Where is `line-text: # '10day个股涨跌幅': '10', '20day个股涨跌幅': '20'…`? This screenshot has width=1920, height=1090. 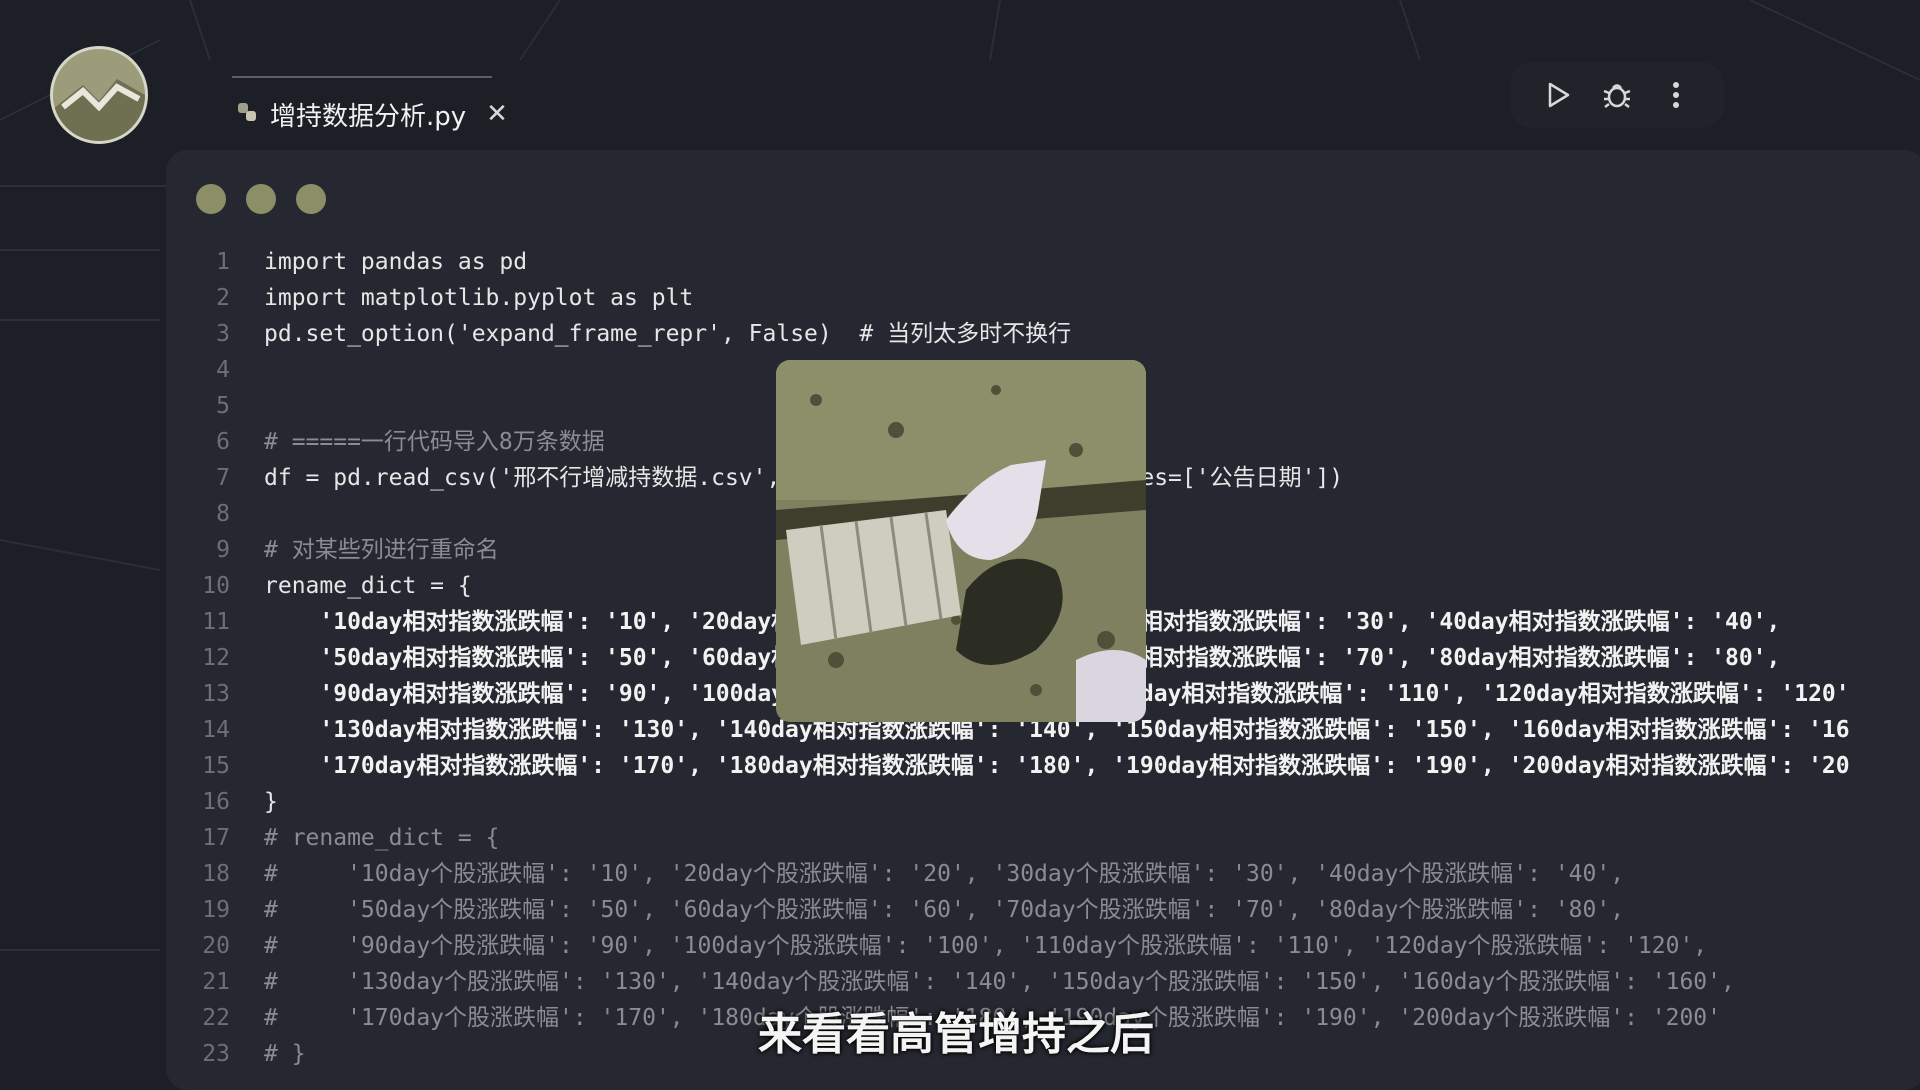 line-text: # '10day个股涨跌幅': '10', '20day个股涨跌幅': '20'… is located at coordinates (944, 874).